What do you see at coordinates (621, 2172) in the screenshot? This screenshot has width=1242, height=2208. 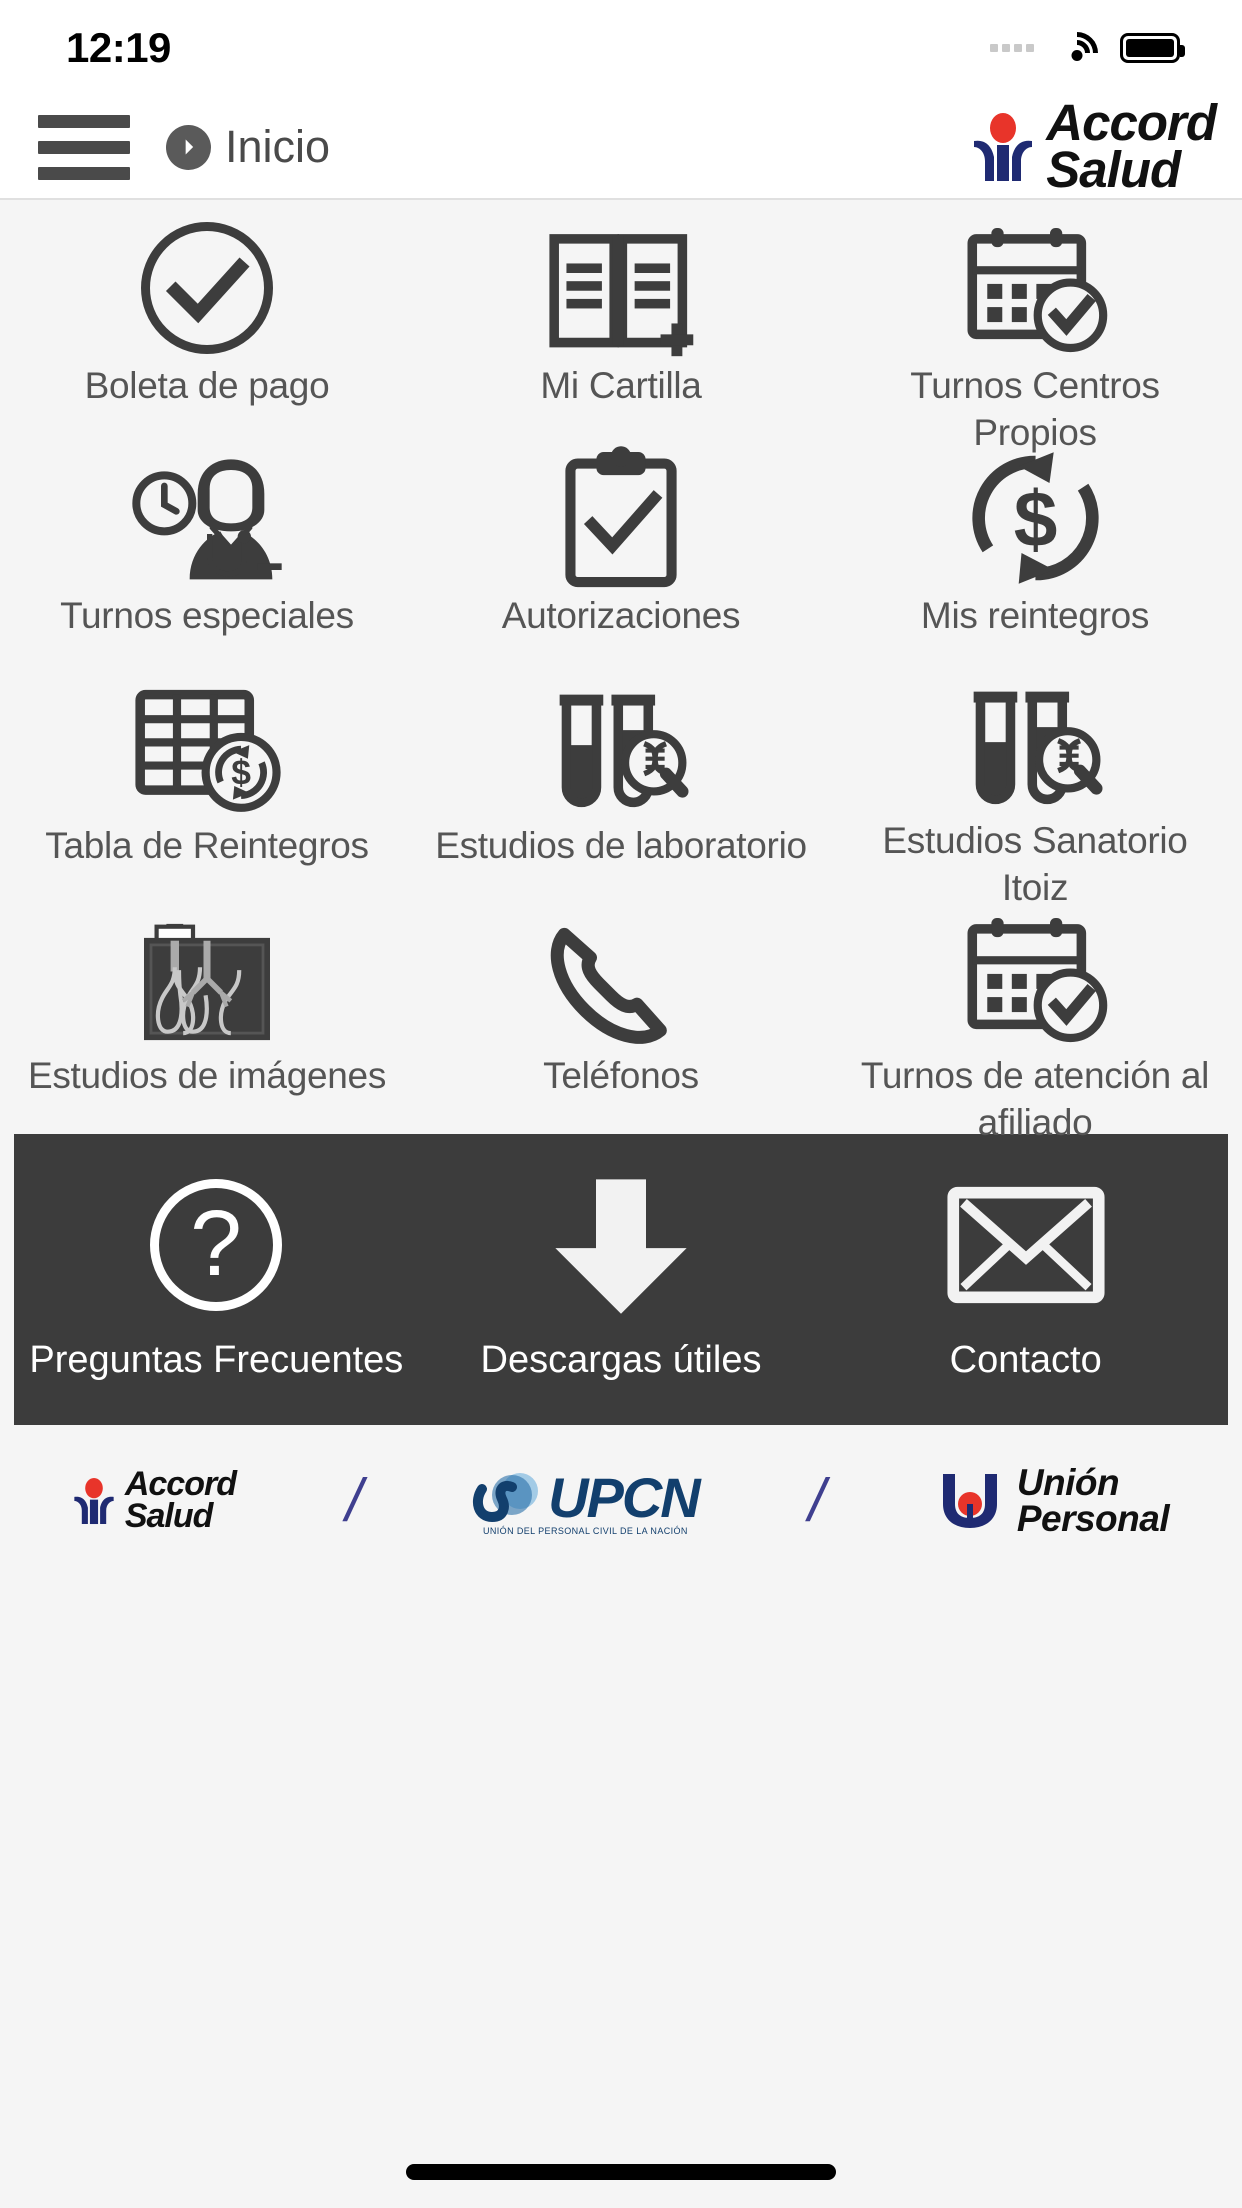 I see `home-indicator-bar` at bounding box center [621, 2172].